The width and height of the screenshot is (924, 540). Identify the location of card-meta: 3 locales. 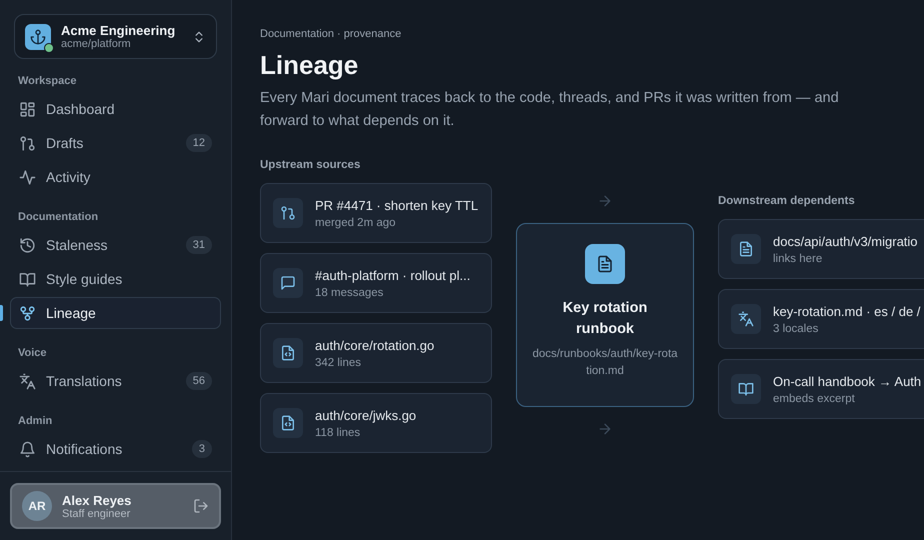
(796, 328).